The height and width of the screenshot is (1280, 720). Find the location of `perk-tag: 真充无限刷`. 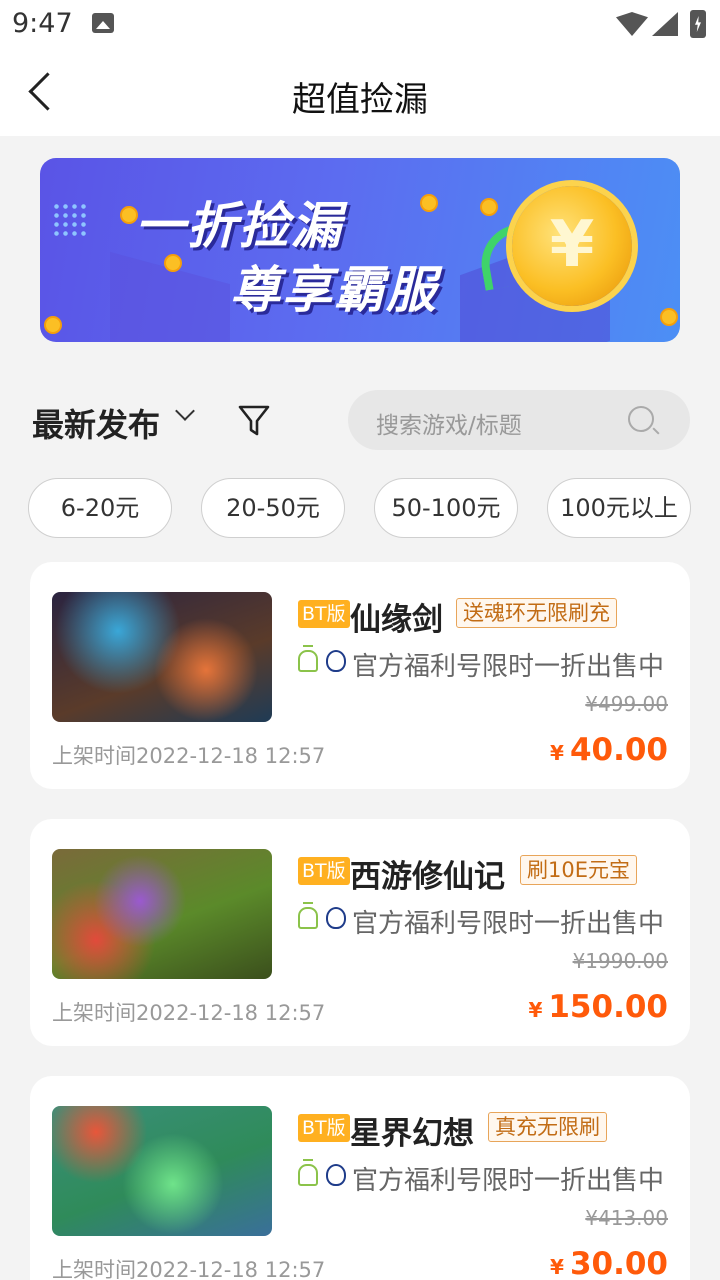

perk-tag: 真充无限刷 is located at coordinates (547, 1127).